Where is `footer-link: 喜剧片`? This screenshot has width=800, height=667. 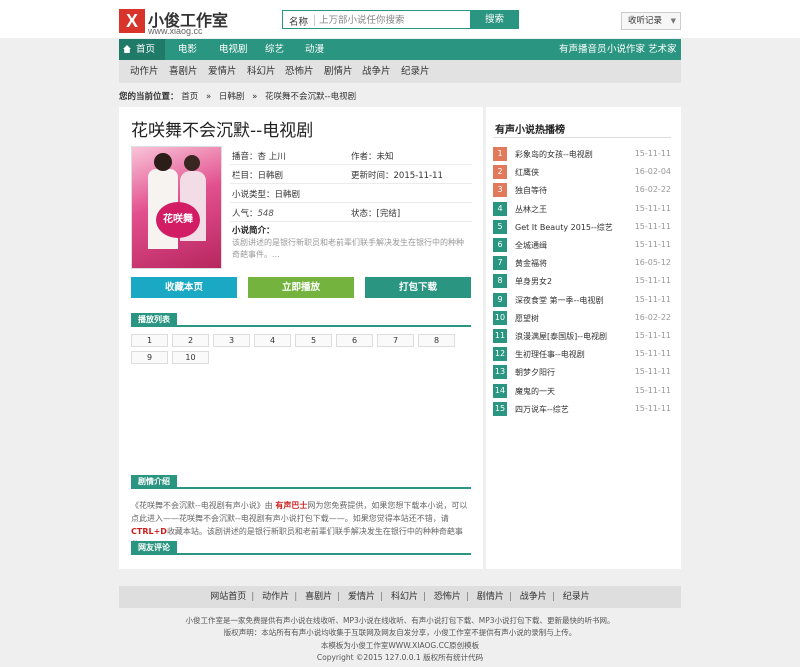
footer-link: 喜剧片 is located at coordinates (318, 597).